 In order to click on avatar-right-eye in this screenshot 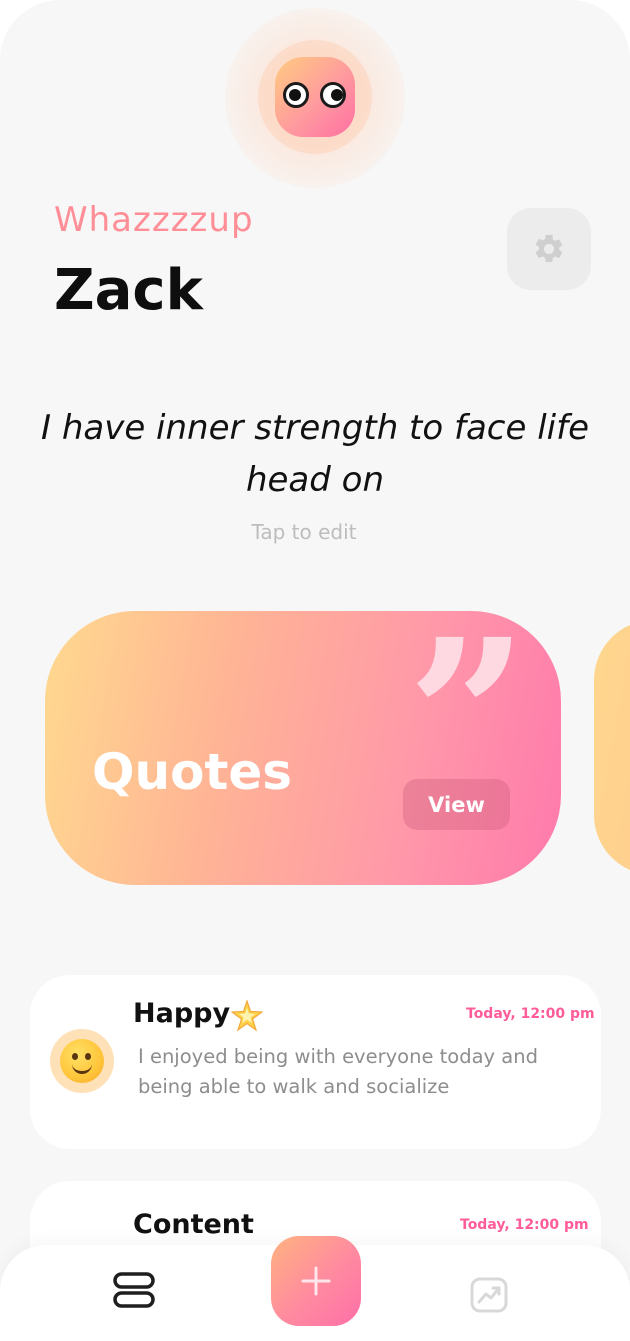, I will do `click(333, 95)`.